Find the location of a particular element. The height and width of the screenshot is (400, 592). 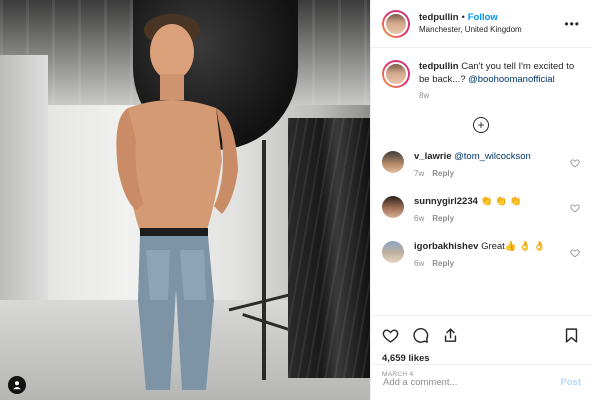

comment-item: sunnygirl2234 👏 👏 👏 6w Reply is located at coordinates (481, 210).